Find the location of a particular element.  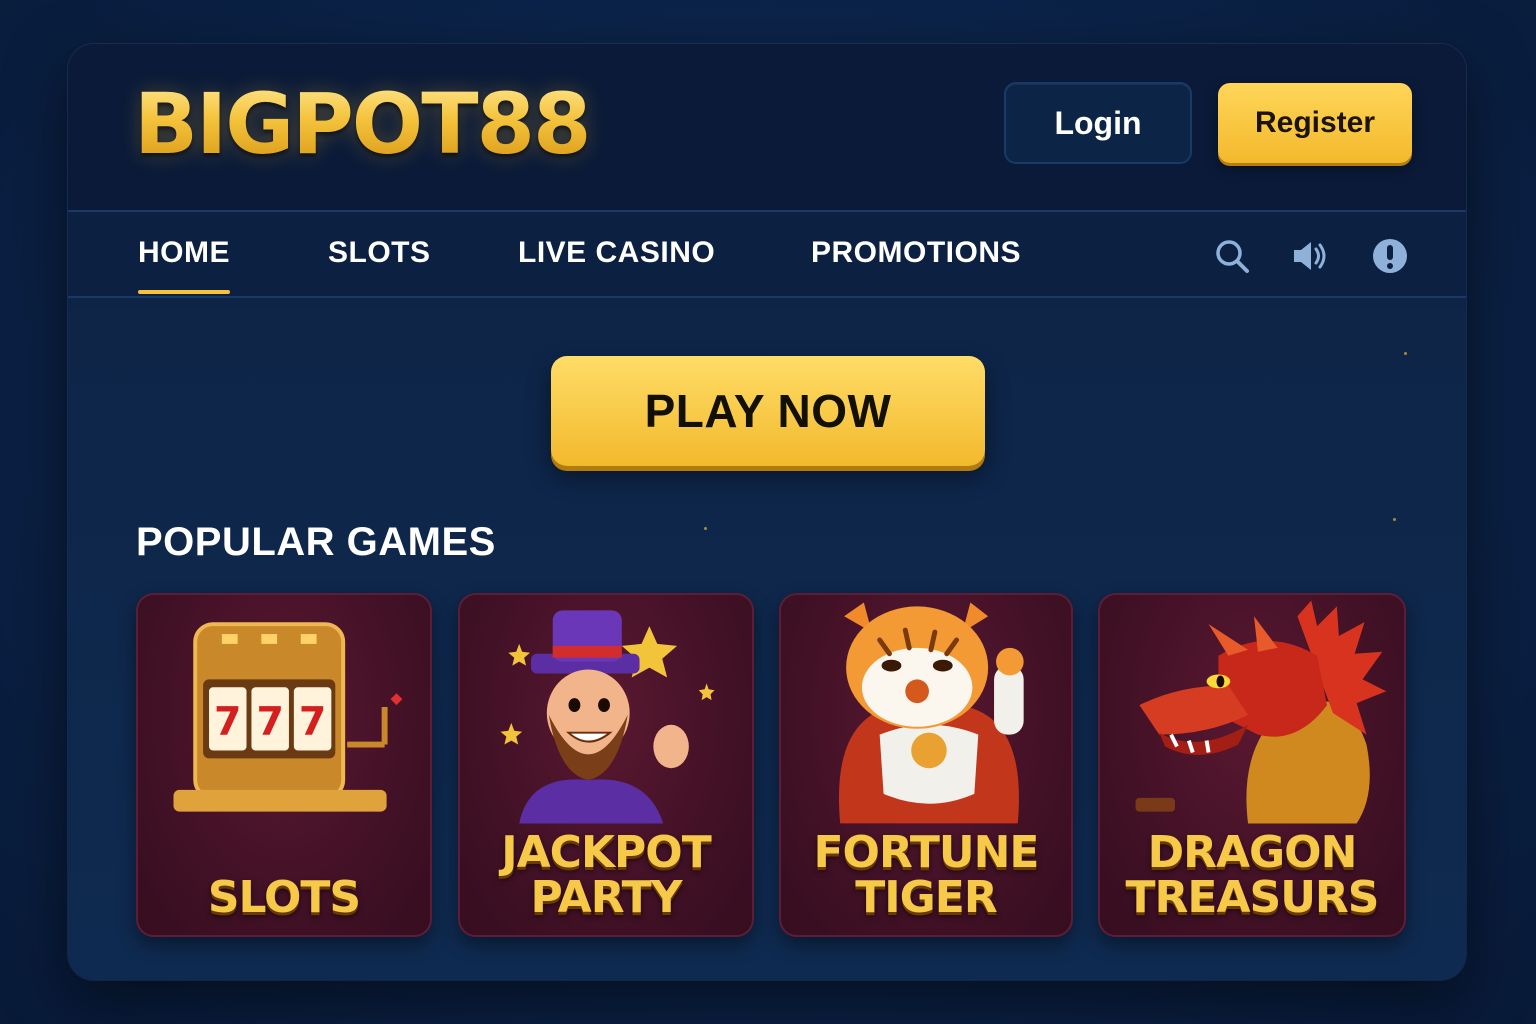

register-button: Register is located at coordinates (1315, 123).